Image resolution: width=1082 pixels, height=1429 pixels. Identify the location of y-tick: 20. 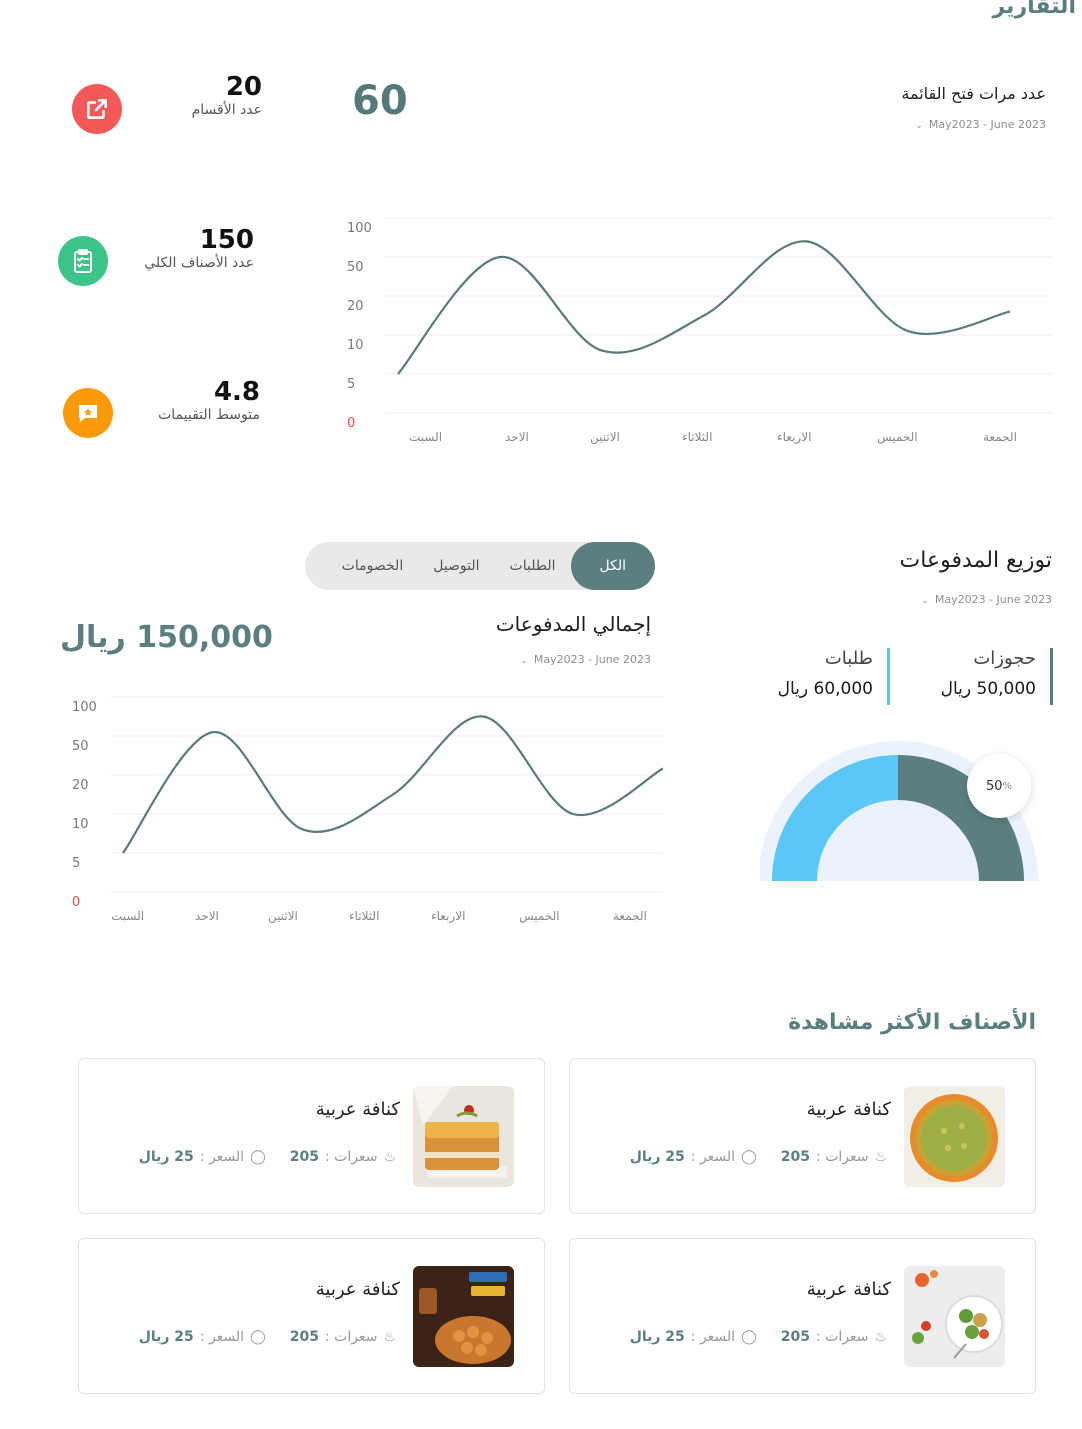
(80, 785).